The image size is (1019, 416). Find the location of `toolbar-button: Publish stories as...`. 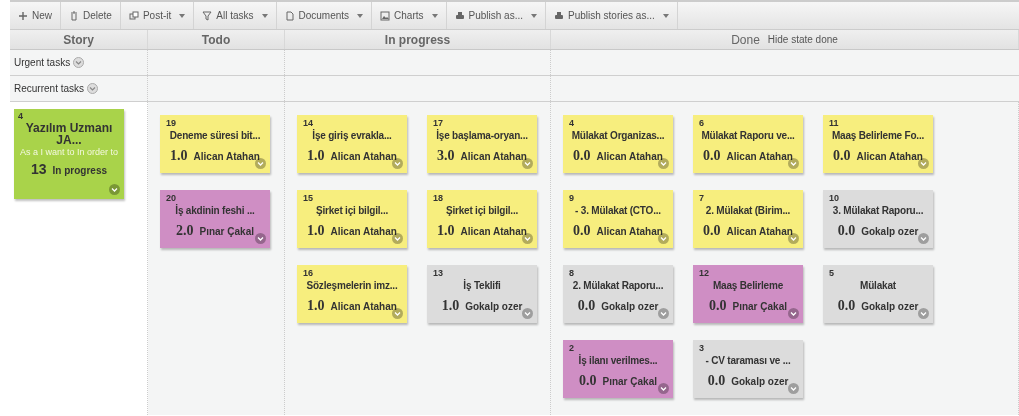

toolbar-button: Publish stories as... is located at coordinates (612, 15).